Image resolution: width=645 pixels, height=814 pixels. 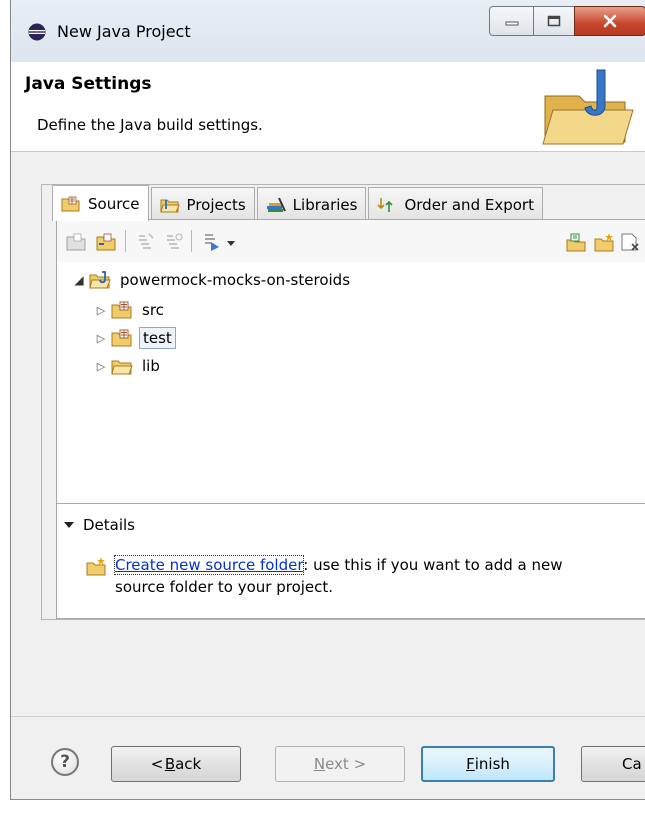 I want to click on libraries-icon, so click(x=276, y=204).